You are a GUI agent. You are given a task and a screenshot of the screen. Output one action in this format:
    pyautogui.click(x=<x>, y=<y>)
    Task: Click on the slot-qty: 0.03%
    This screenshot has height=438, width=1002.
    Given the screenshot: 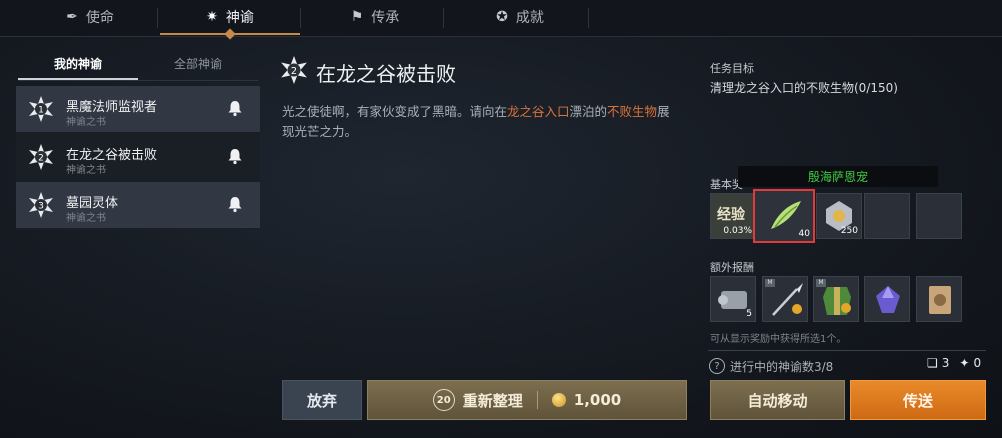 What is the action you would take?
    pyautogui.click(x=737, y=231)
    